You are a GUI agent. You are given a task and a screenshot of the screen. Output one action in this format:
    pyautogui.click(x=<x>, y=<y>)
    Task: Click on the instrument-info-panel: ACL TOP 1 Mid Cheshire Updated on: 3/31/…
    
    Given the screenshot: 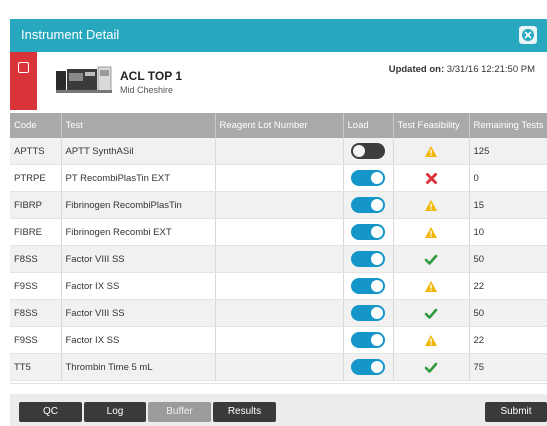 What is the action you would take?
    pyautogui.click(x=278, y=81)
    